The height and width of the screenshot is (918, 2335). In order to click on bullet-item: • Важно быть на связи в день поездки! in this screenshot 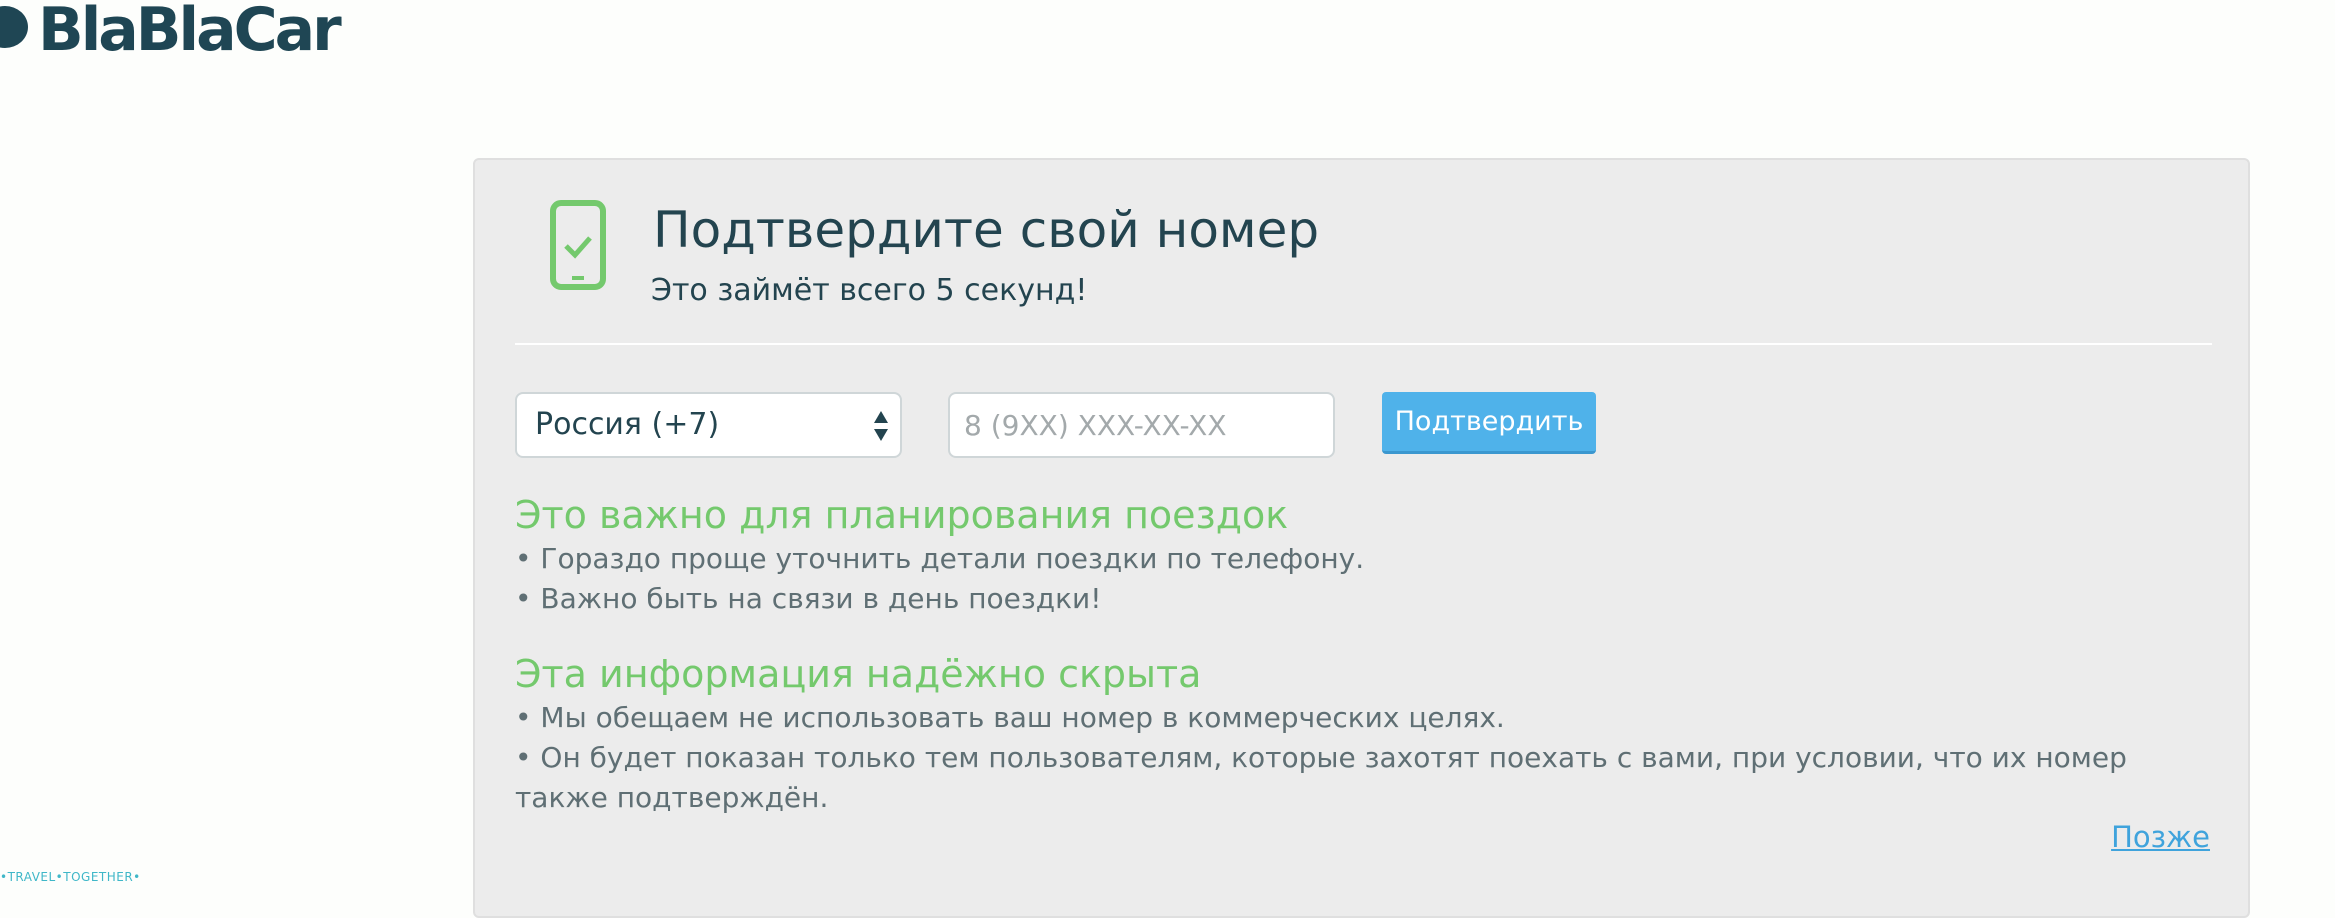, I will do `click(808, 598)`.